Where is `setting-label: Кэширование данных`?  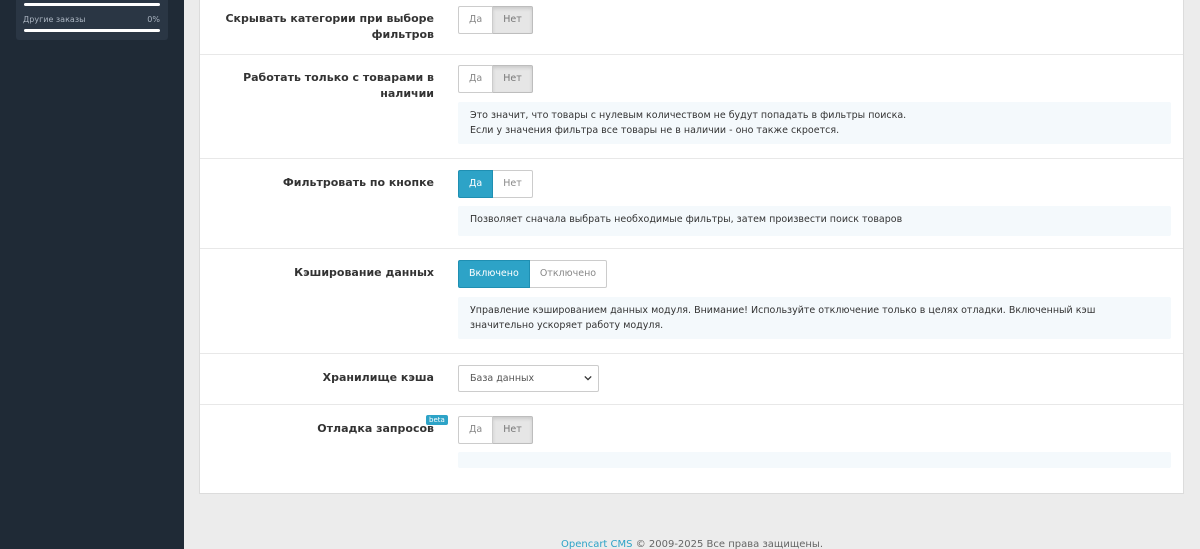
setting-label: Кэширование данных is located at coordinates (364, 272).